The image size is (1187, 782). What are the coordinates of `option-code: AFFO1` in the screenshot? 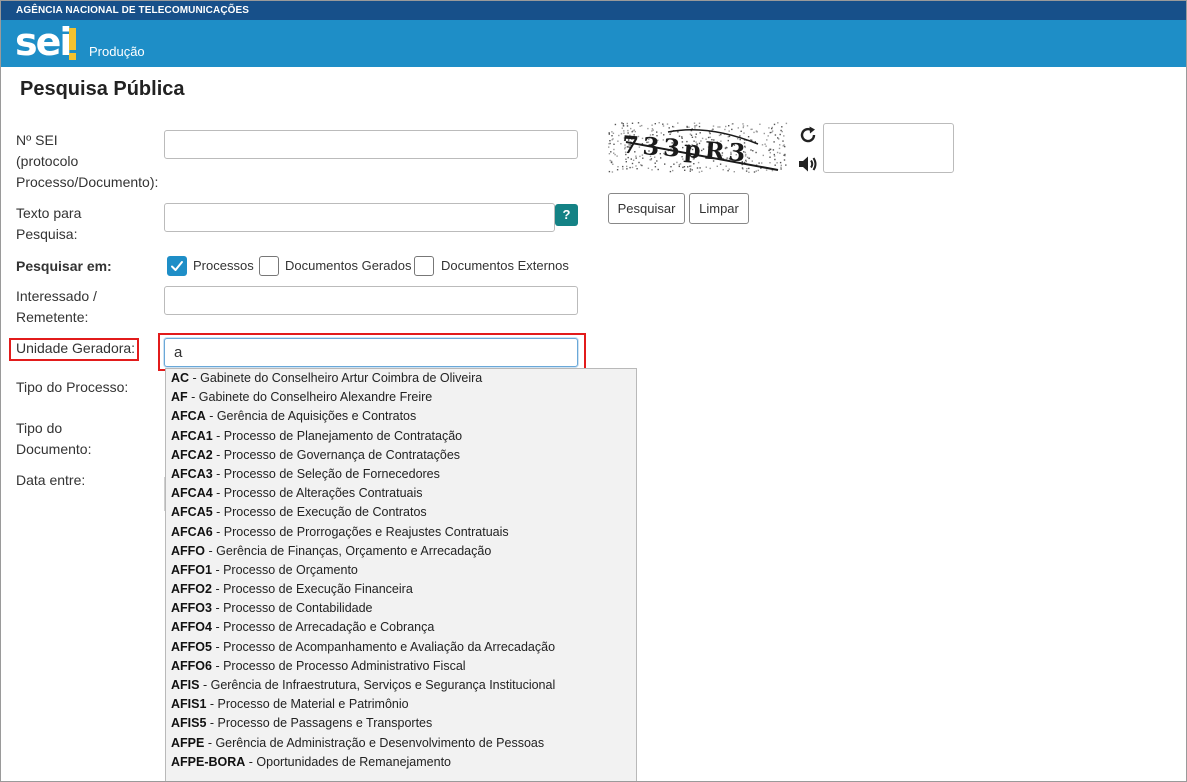 It's located at (191, 569).